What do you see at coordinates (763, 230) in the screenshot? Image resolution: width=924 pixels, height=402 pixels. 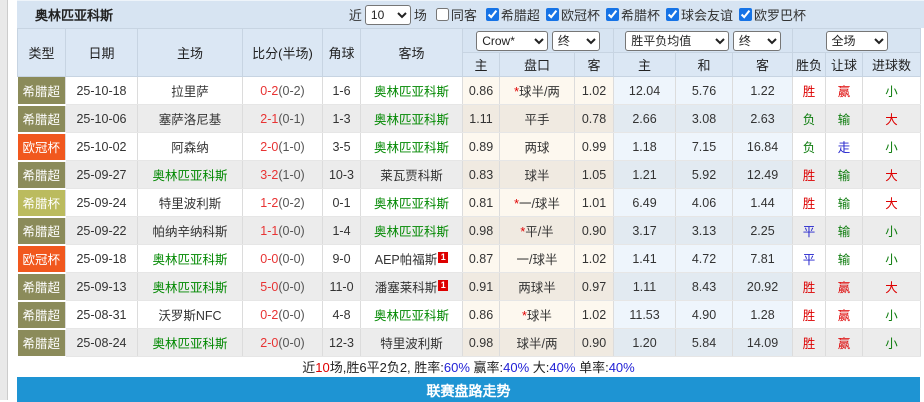 I see `avg-away: 2.25` at bounding box center [763, 230].